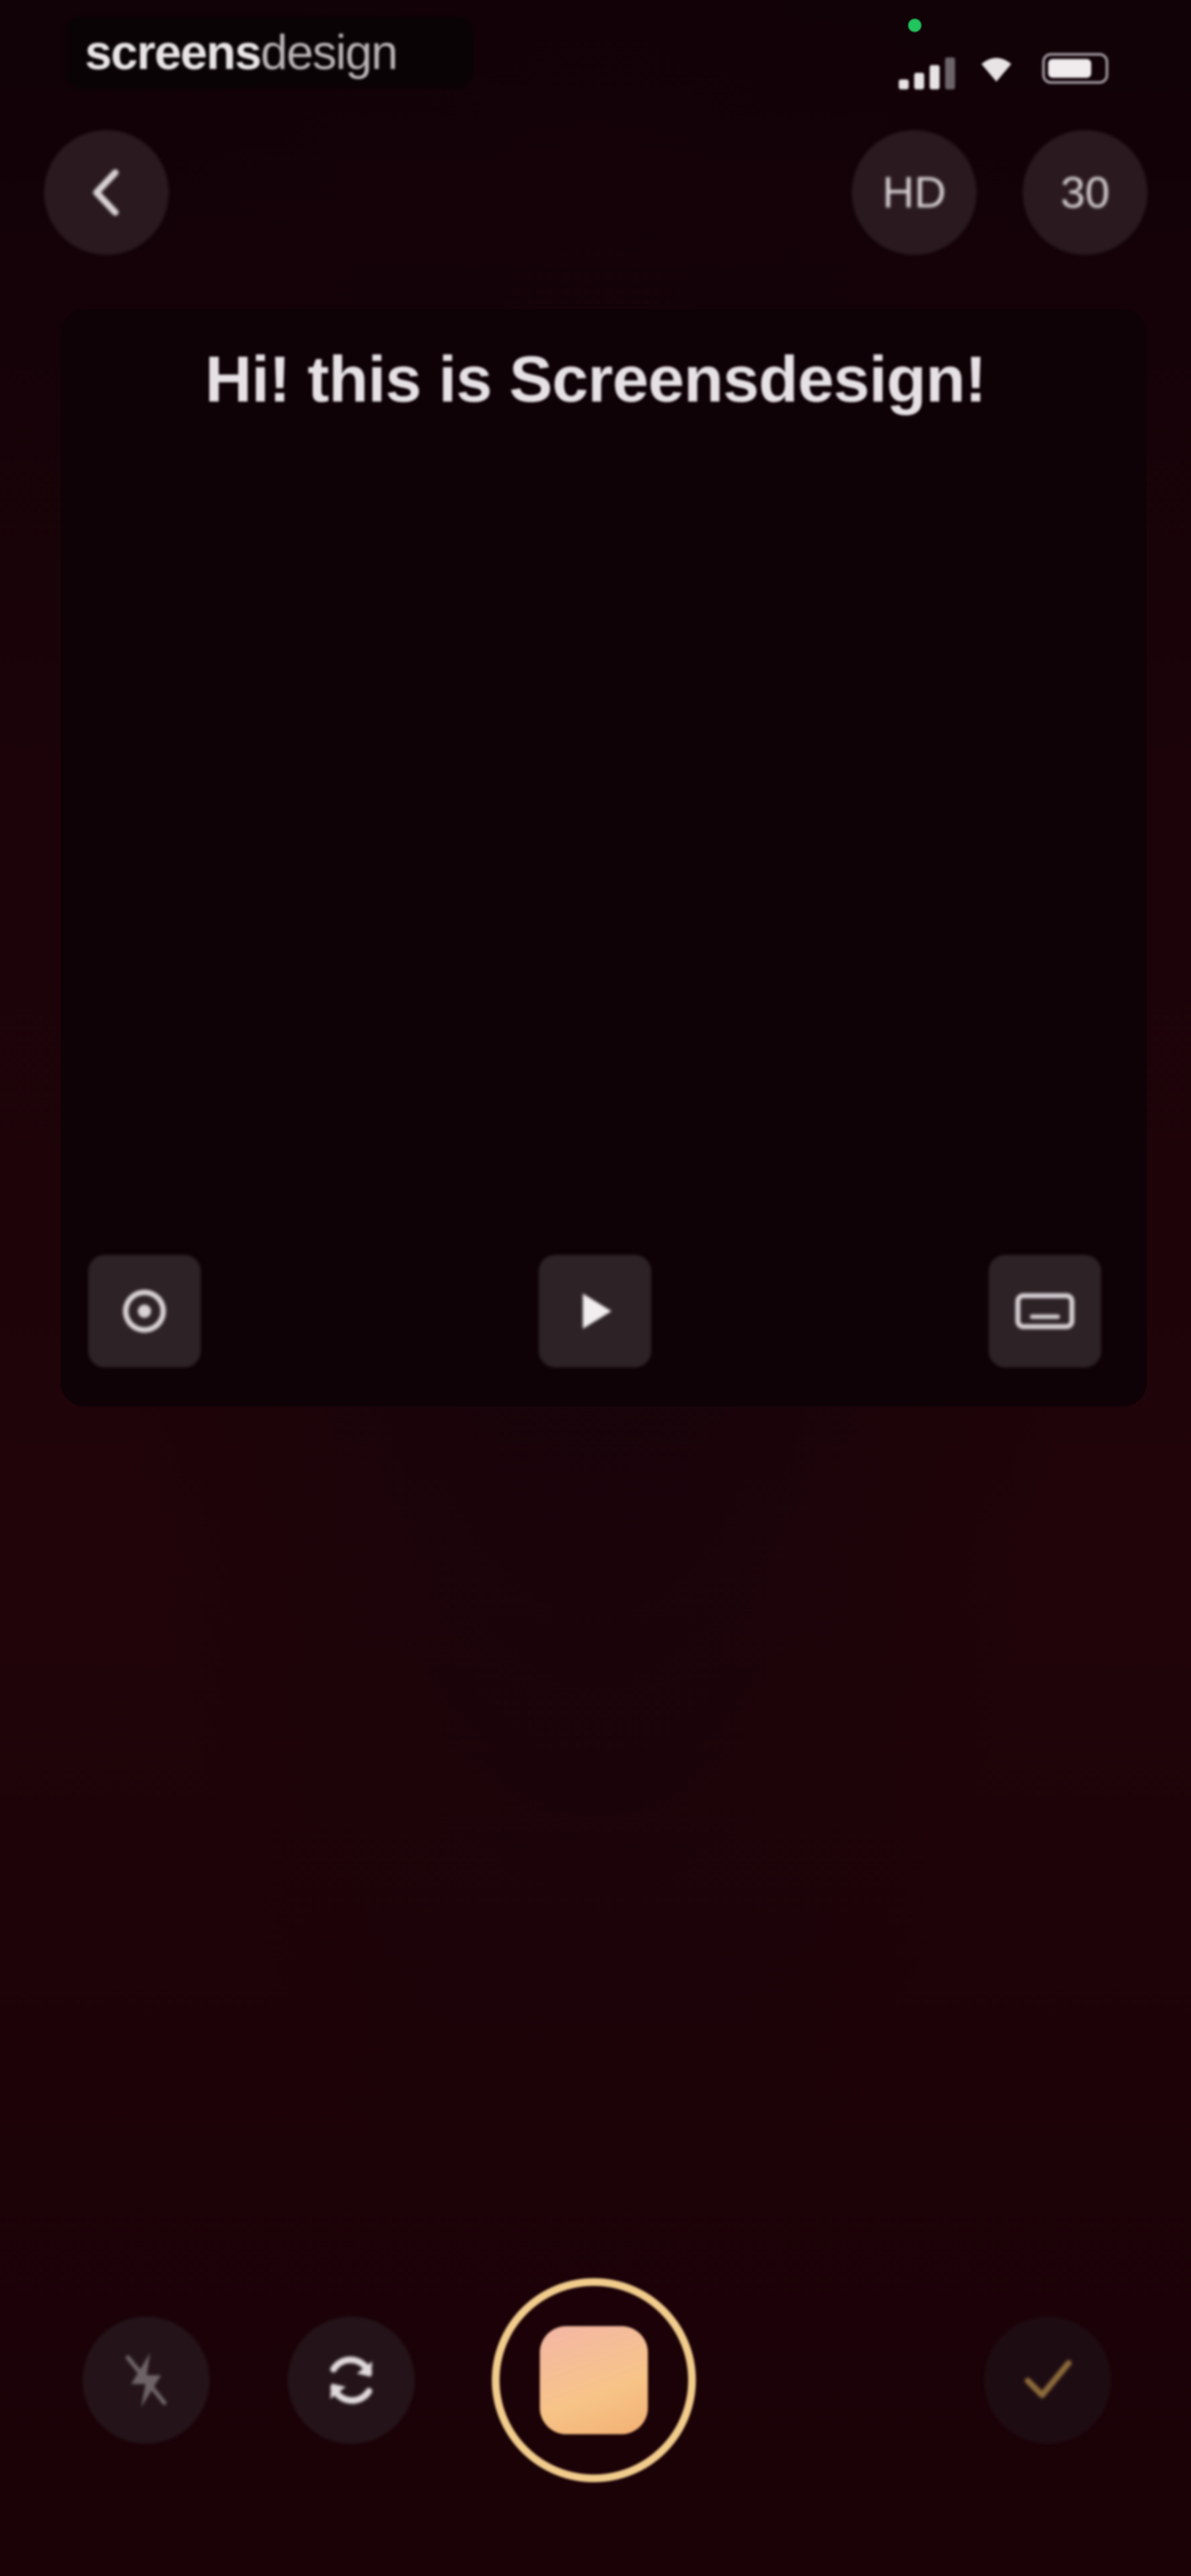  Describe the element at coordinates (596, 379) in the screenshot. I see `teleprompter-text: Hi! this is Screensdesign!` at that location.